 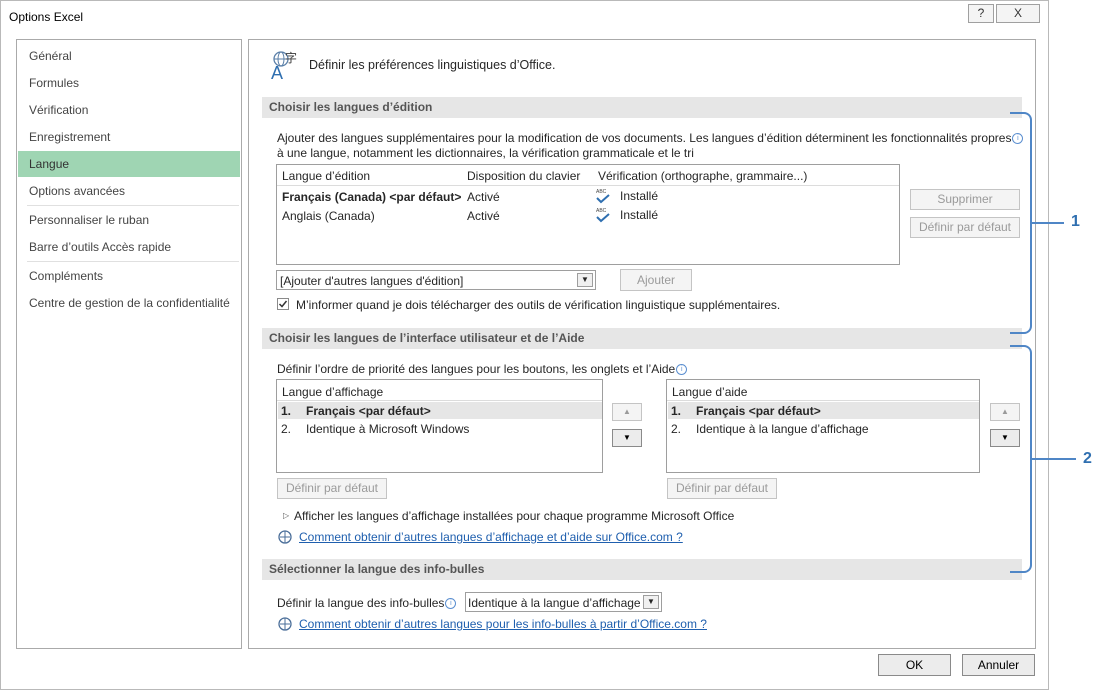 I want to click on column-header-language: Langue d’édition, so click(x=326, y=176).